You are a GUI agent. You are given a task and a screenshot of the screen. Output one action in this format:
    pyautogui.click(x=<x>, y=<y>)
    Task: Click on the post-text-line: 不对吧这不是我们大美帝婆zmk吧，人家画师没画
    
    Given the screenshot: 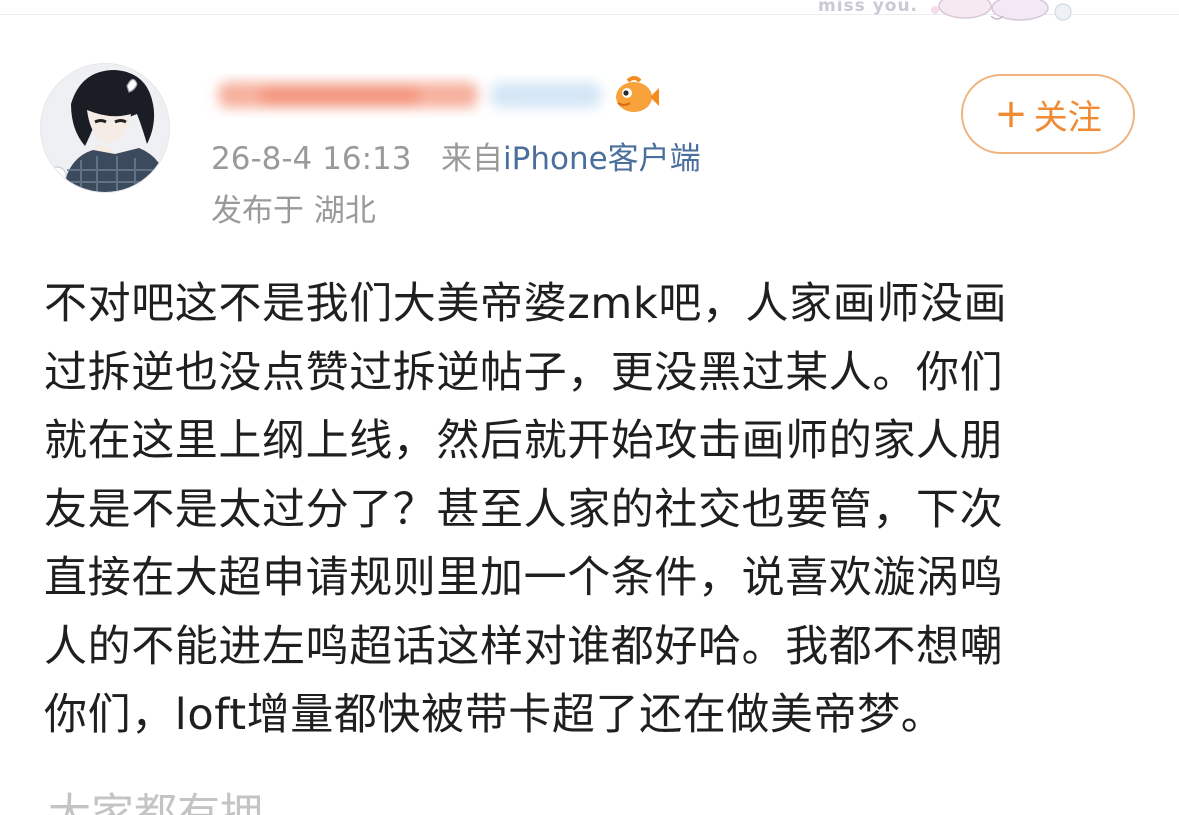 What is the action you would take?
    pyautogui.click(x=526, y=304)
    